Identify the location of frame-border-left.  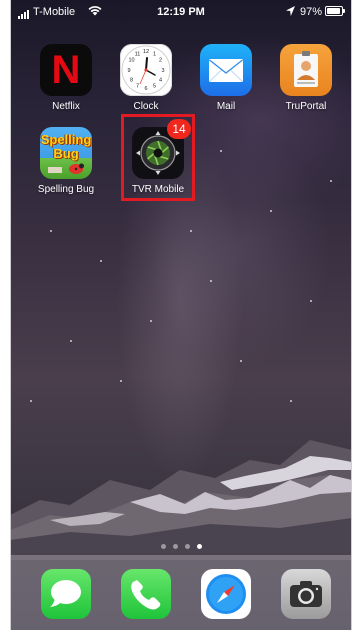
(10, 315).